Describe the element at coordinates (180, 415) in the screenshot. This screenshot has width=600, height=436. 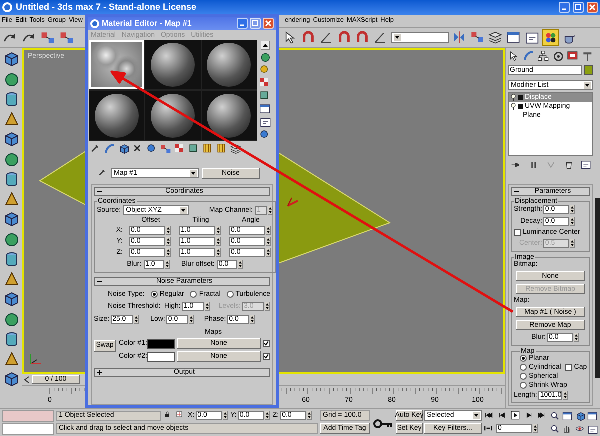
I see `crosshair-icon` at that location.